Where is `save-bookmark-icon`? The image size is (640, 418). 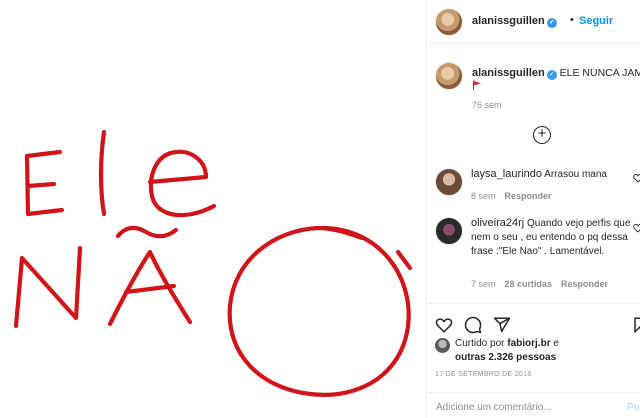
save-bookmark-icon is located at coordinates (636, 325).